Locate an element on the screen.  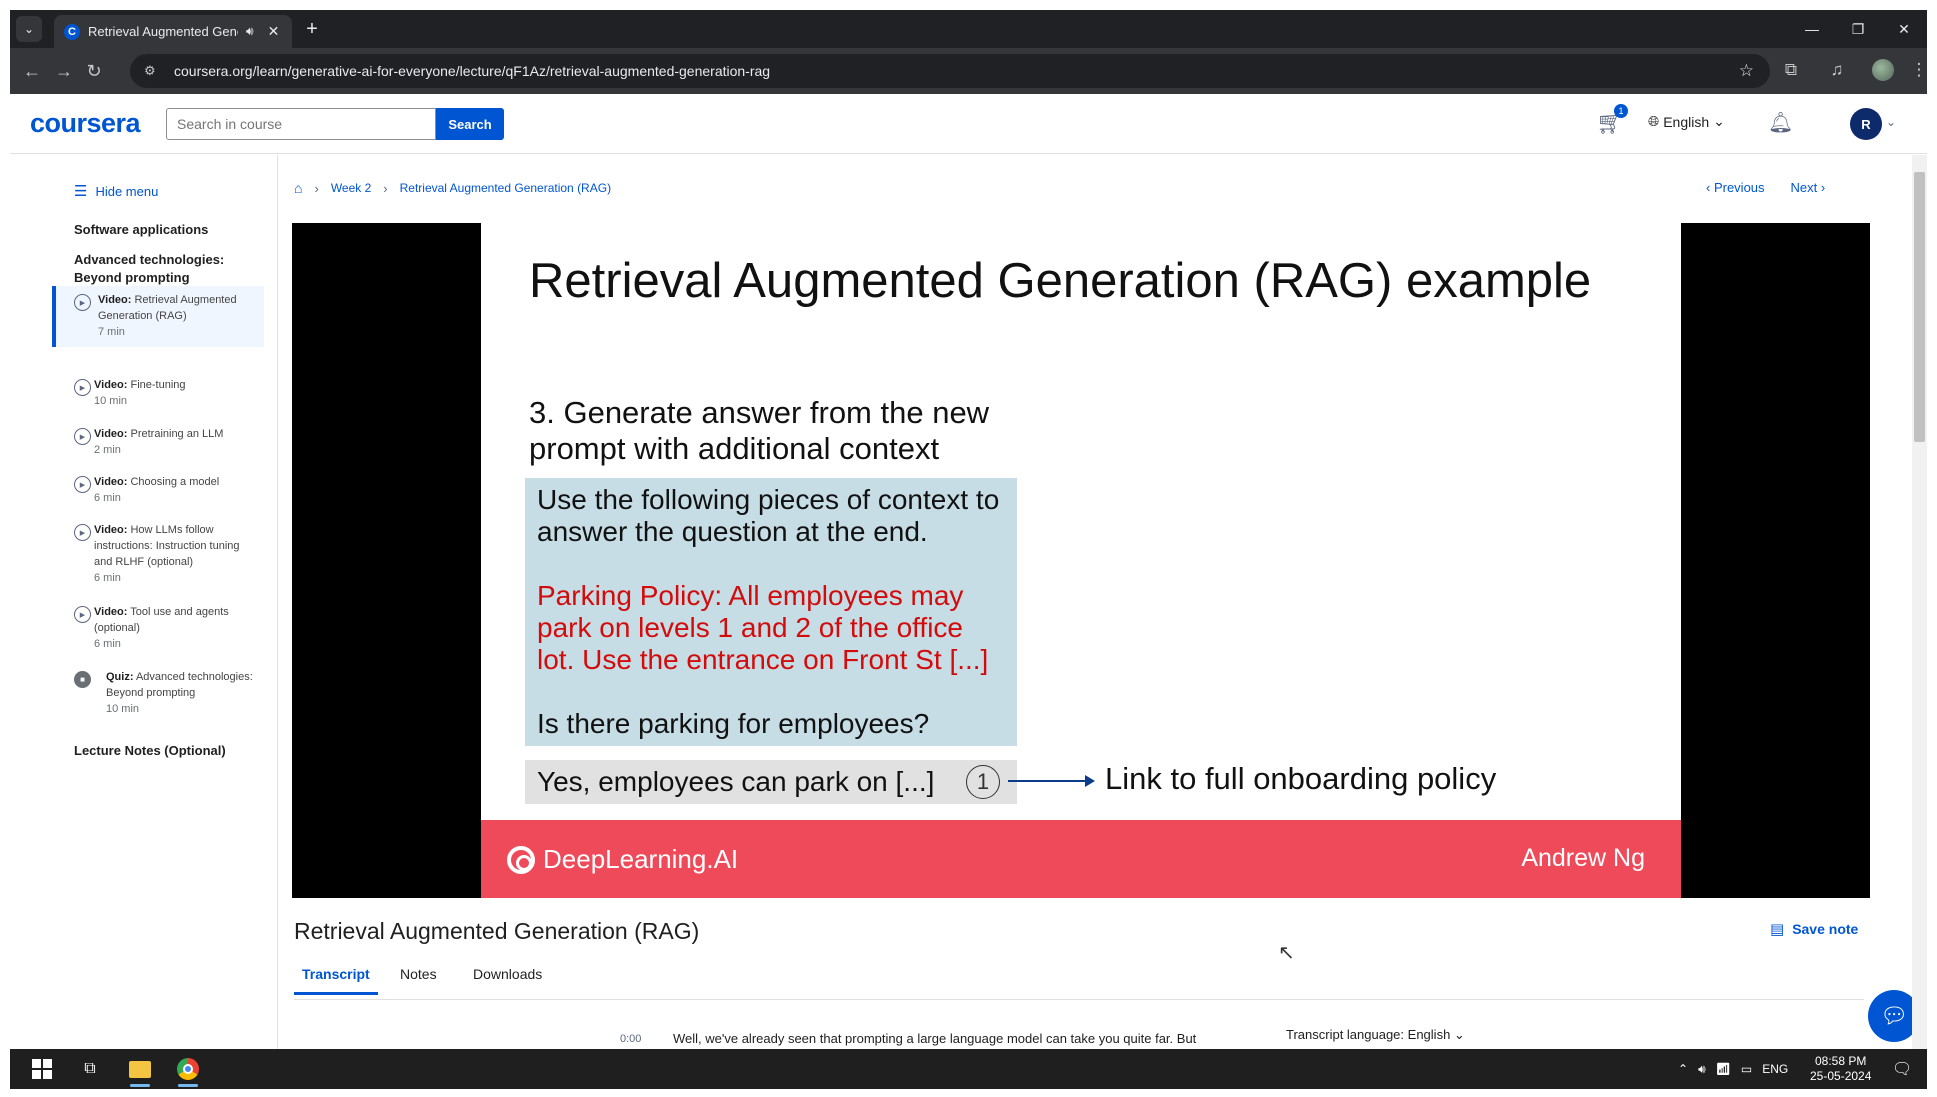
media-controls-icon: ♫ is located at coordinates (1837, 70).